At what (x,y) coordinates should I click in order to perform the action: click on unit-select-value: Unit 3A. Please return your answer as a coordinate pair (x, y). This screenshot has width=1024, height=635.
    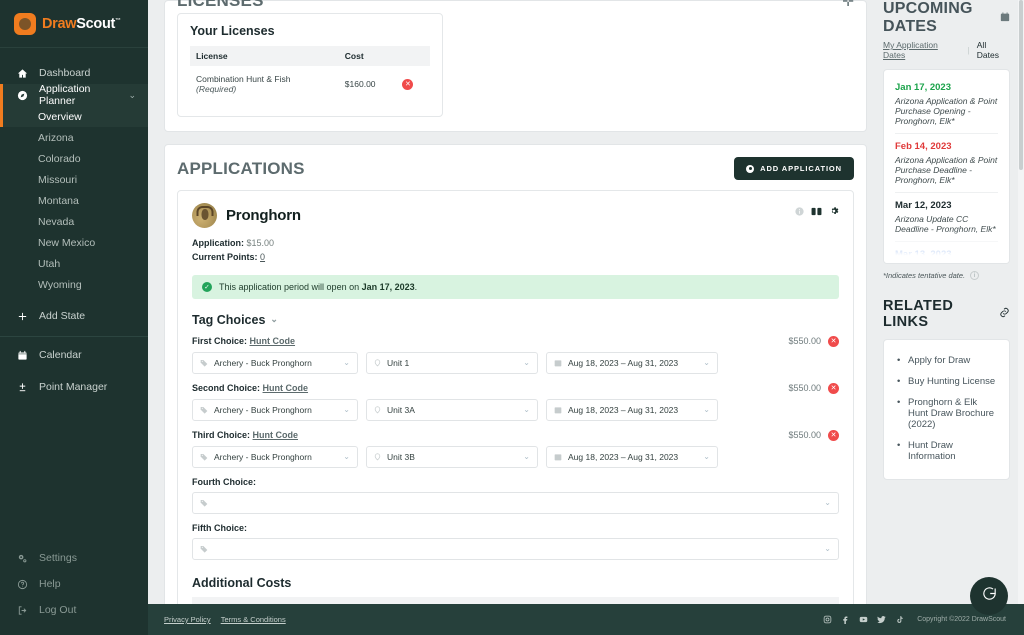
    Looking at the image, I should click on (401, 409).